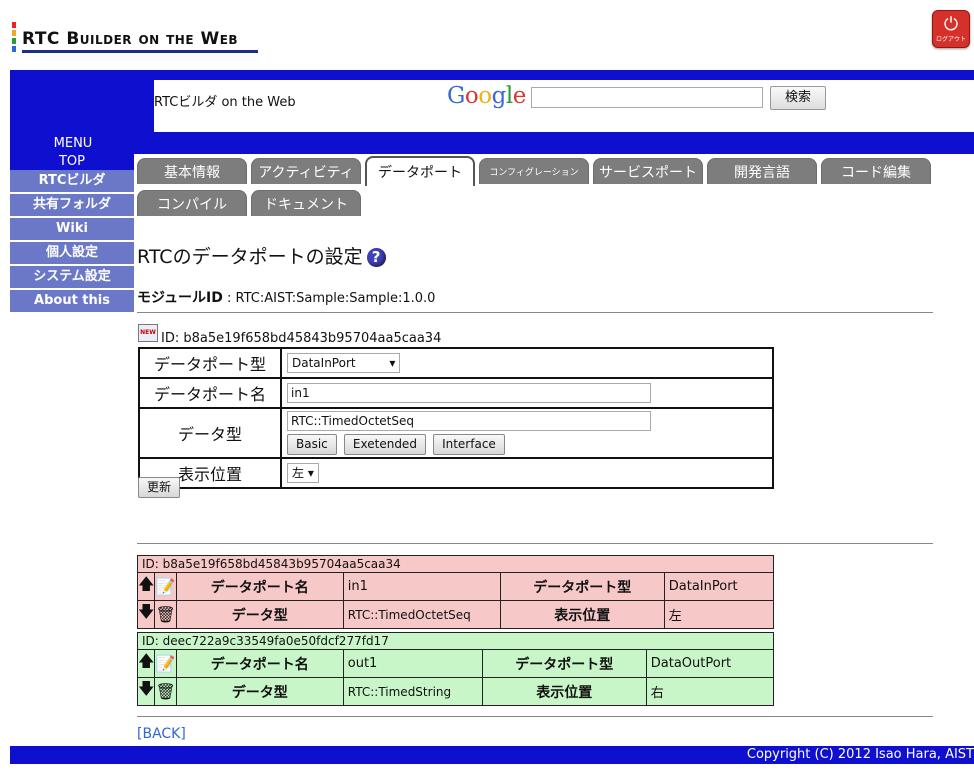  What do you see at coordinates (306, 203) in the screenshot?
I see `tab-document: ドキュメント` at bounding box center [306, 203].